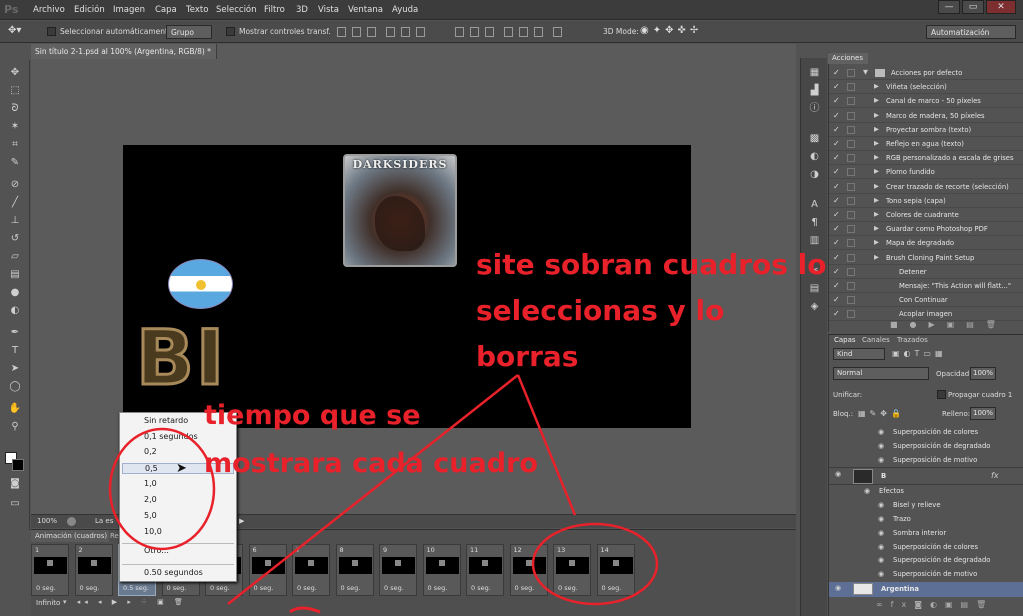 This screenshot has width=1023, height=616. Describe the element at coordinates (814, 204) in the screenshot. I see `character-icon: A` at that location.